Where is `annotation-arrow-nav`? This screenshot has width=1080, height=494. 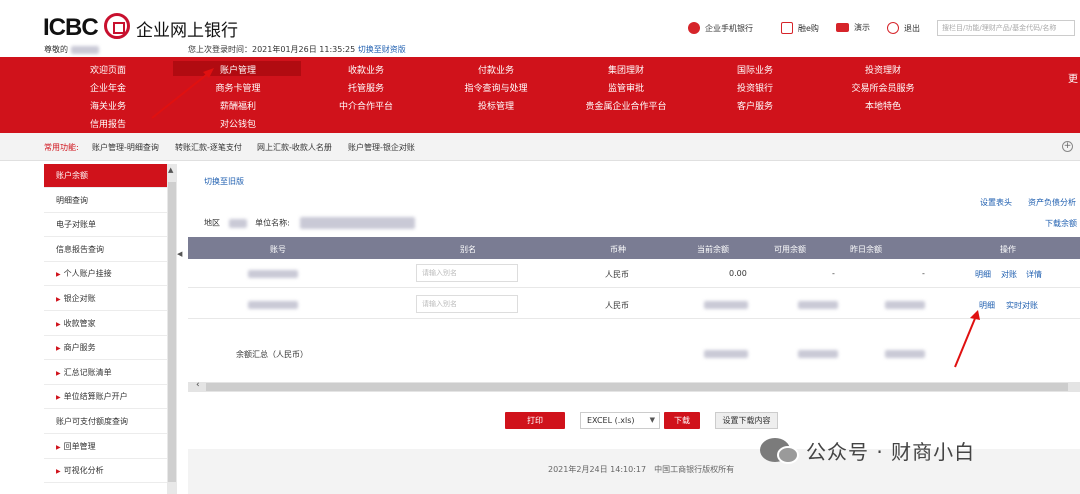 annotation-arrow-nav is located at coordinates (181, 95).